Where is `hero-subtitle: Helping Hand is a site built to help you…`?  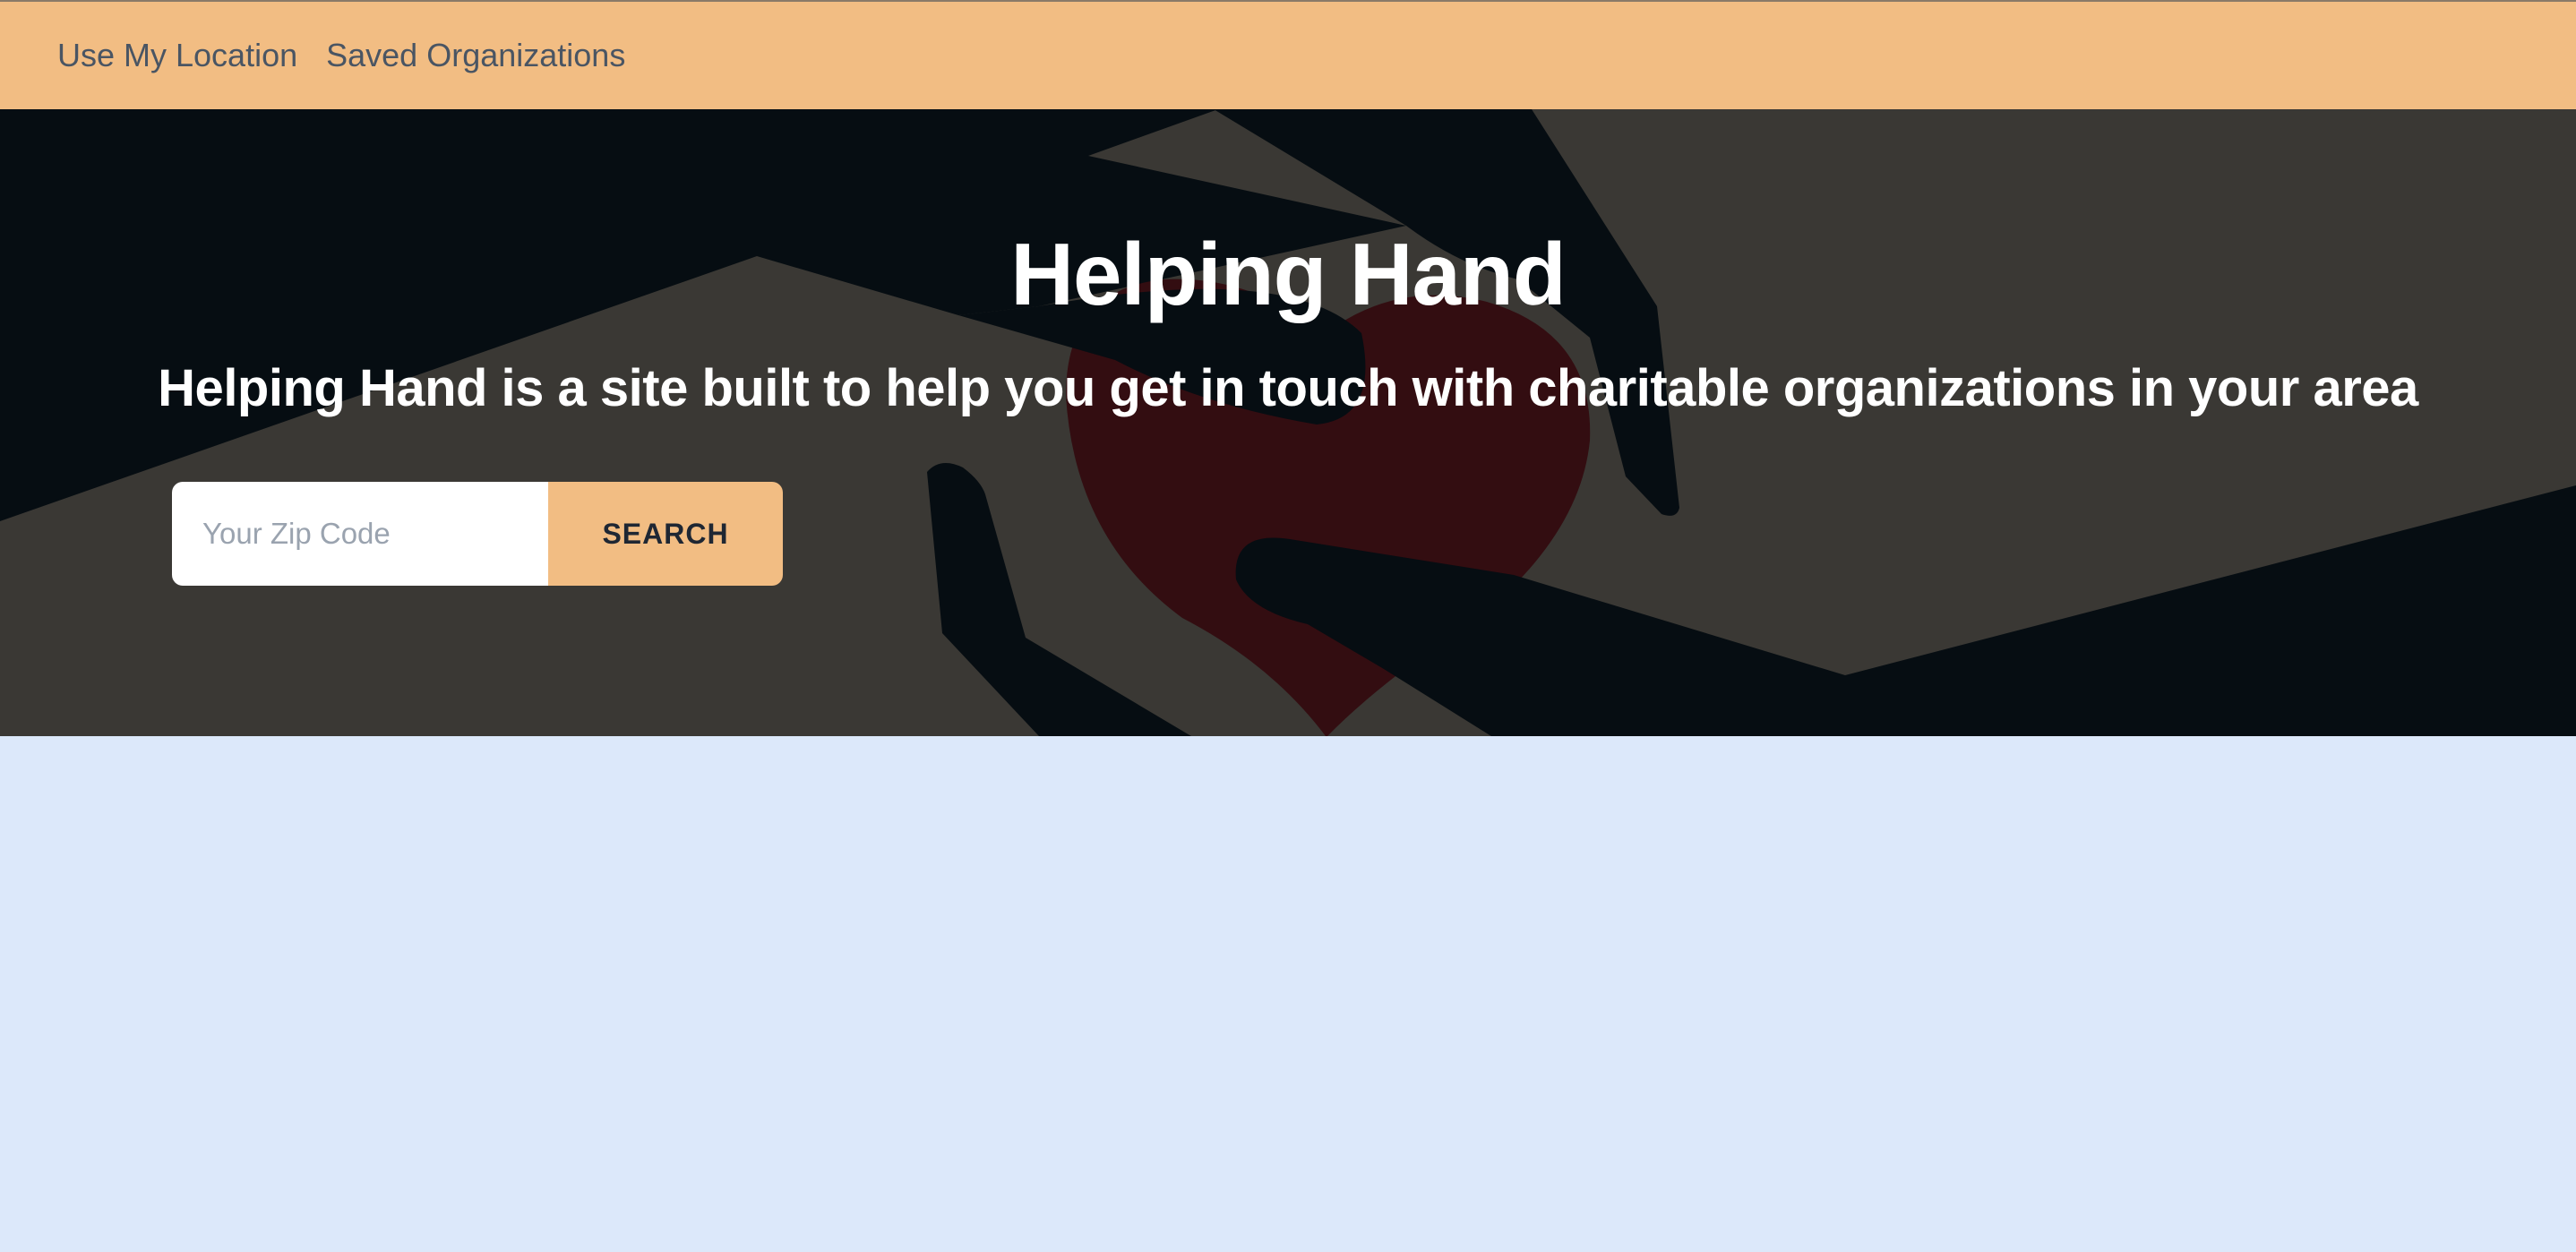
hero-subtitle: Helping Hand is a site built to help you… is located at coordinates (1288, 388).